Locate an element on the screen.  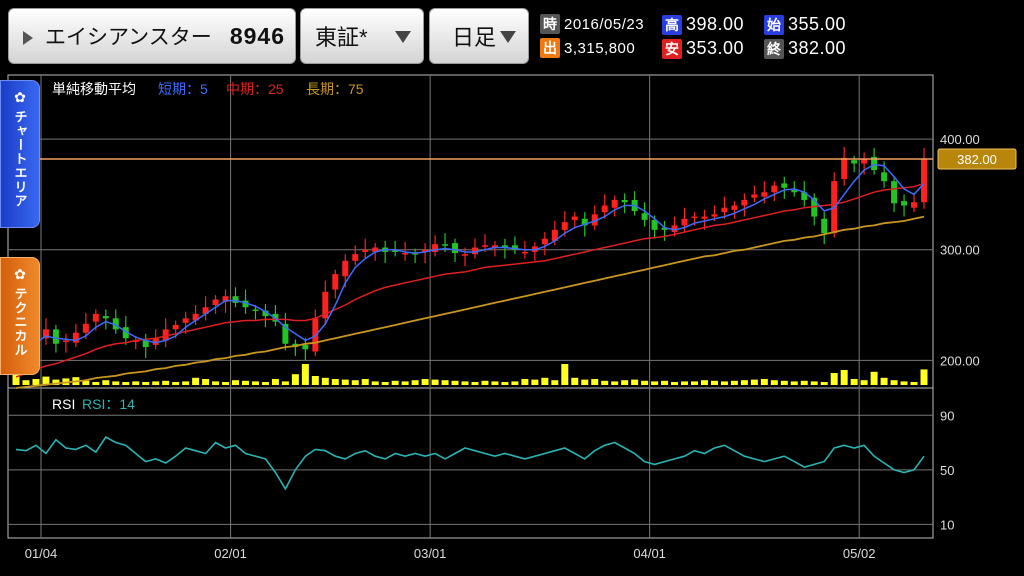
price-tick-label: 300.00 is located at coordinates (960, 250).